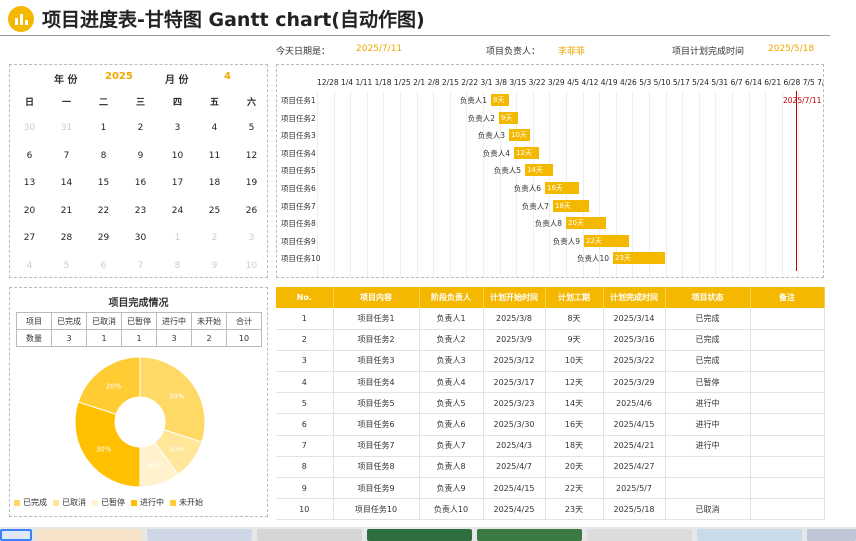 This screenshot has height=541, width=856. What do you see at coordinates (251, 128) in the screenshot?
I see `calendar-day: 5` at bounding box center [251, 128].